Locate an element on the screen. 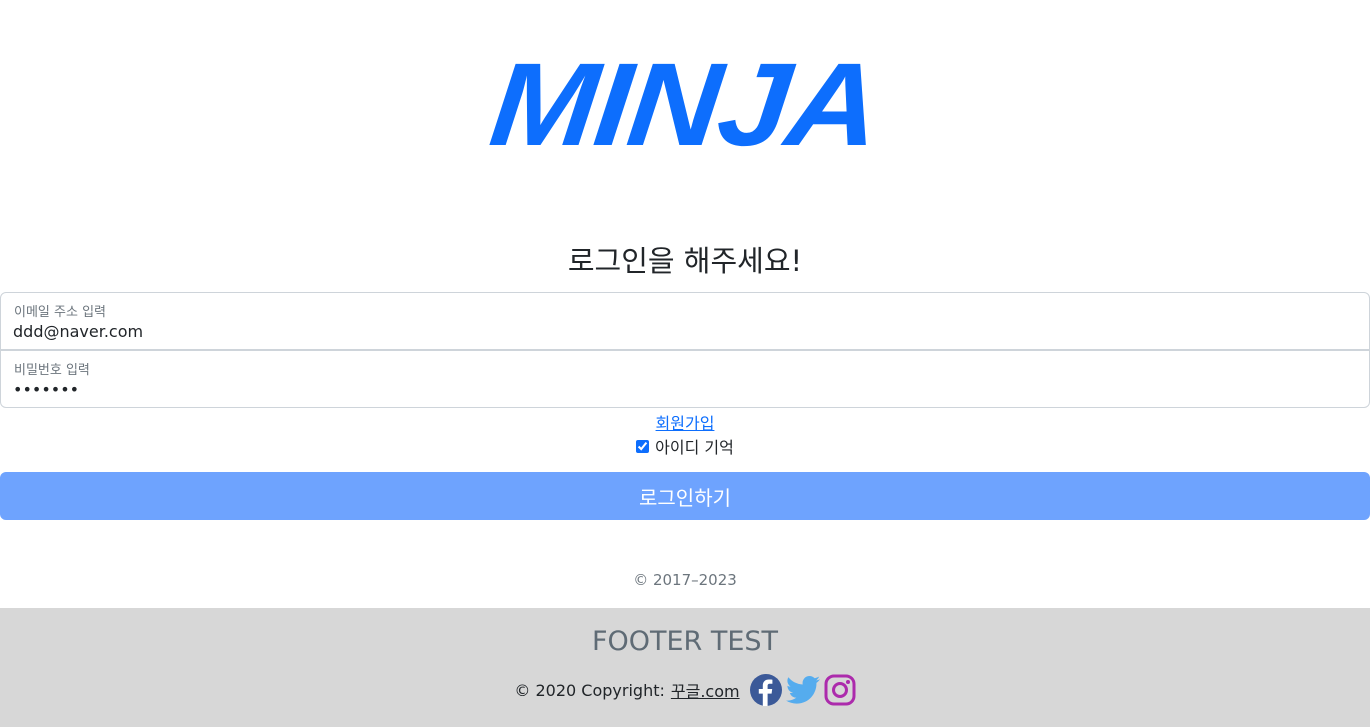 Image resolution: width=1370 pixels, height=727 pixels. twitter-icon is located at coordinates (802, 689).